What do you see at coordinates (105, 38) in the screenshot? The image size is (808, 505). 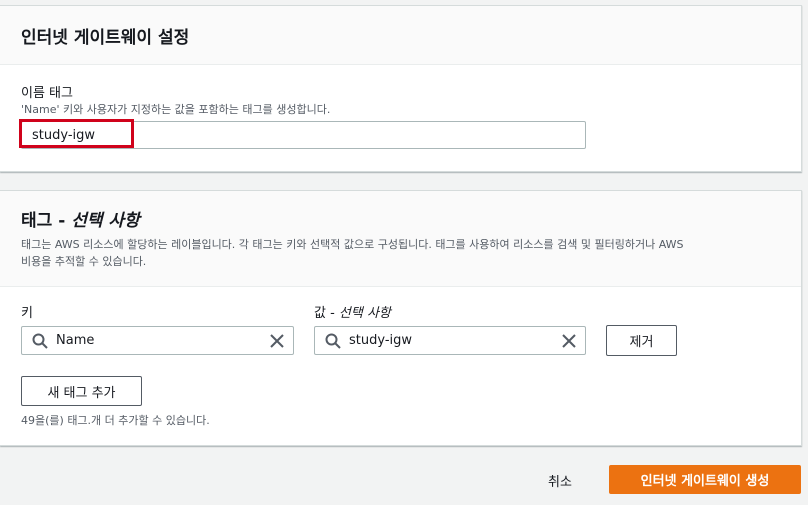 I see `name-settings-title: 인터넷 게이트웨이 설정` at bounding box center [105, 38].